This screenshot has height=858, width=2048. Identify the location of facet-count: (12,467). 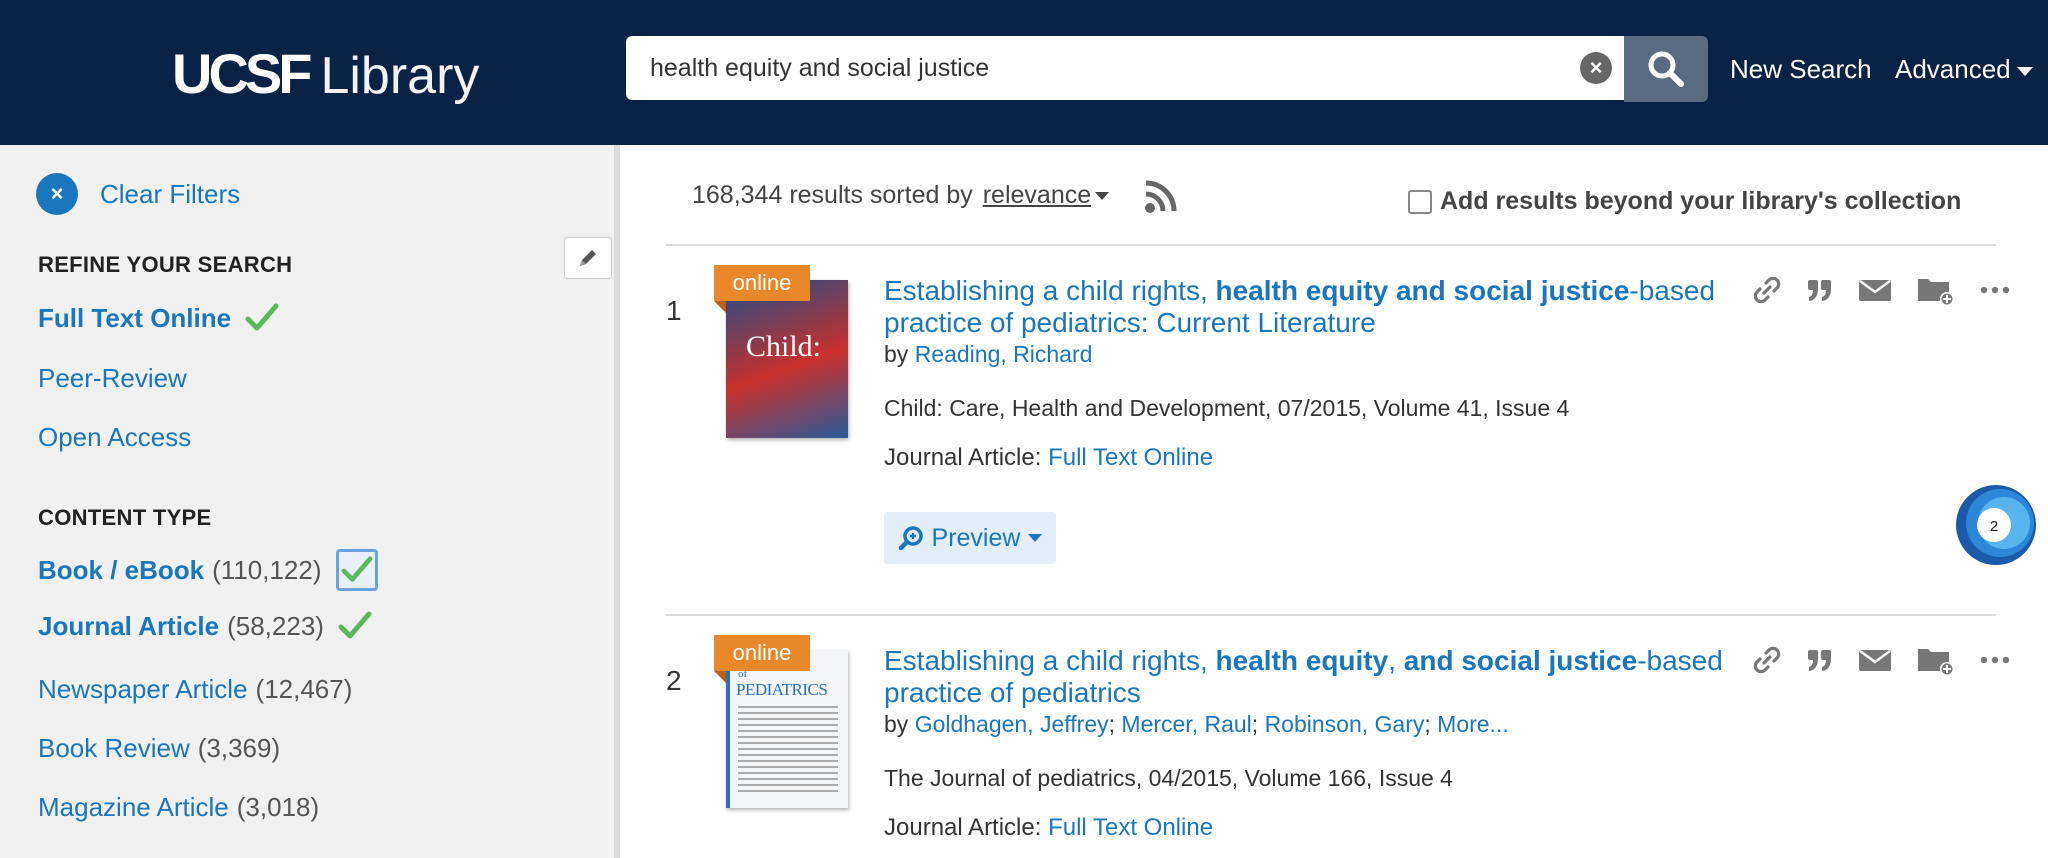
(304, 689).